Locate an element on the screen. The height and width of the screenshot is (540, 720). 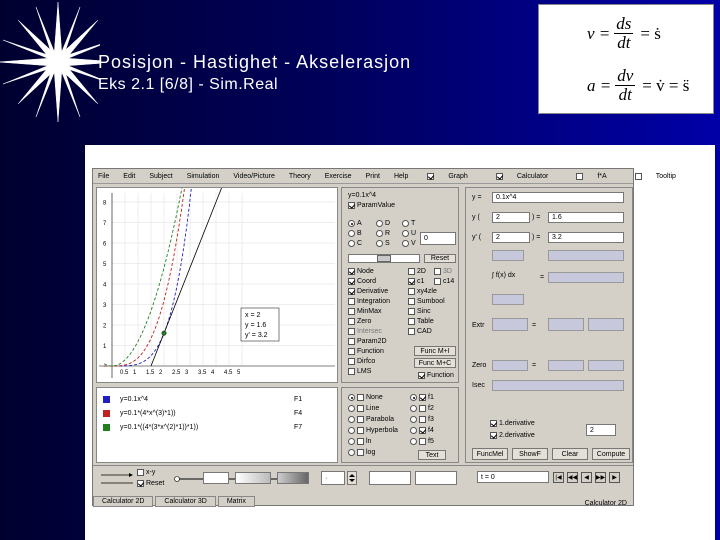
fkey-f4-box is located at coordinates (422, 430).